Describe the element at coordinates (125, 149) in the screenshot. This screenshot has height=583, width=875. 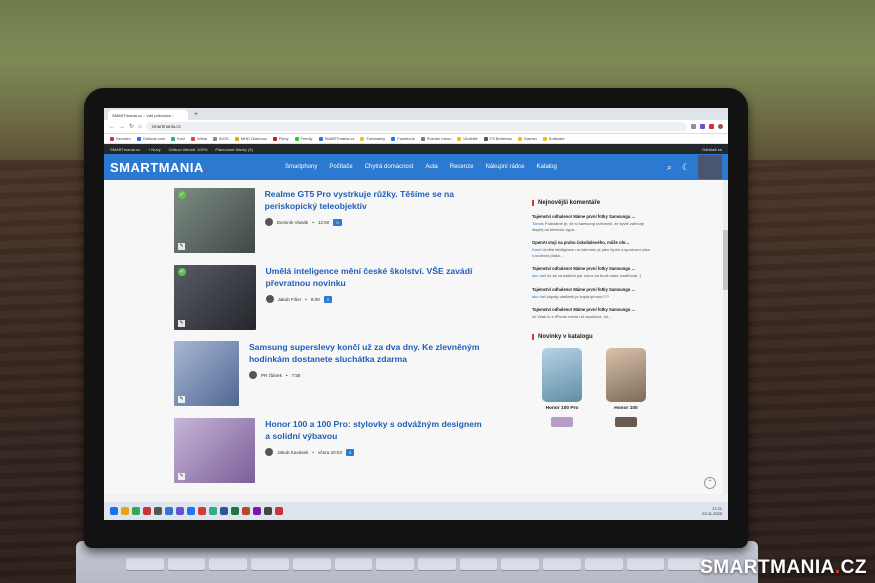
I see `wp-site-link: SMARTmania.cz` at that location.